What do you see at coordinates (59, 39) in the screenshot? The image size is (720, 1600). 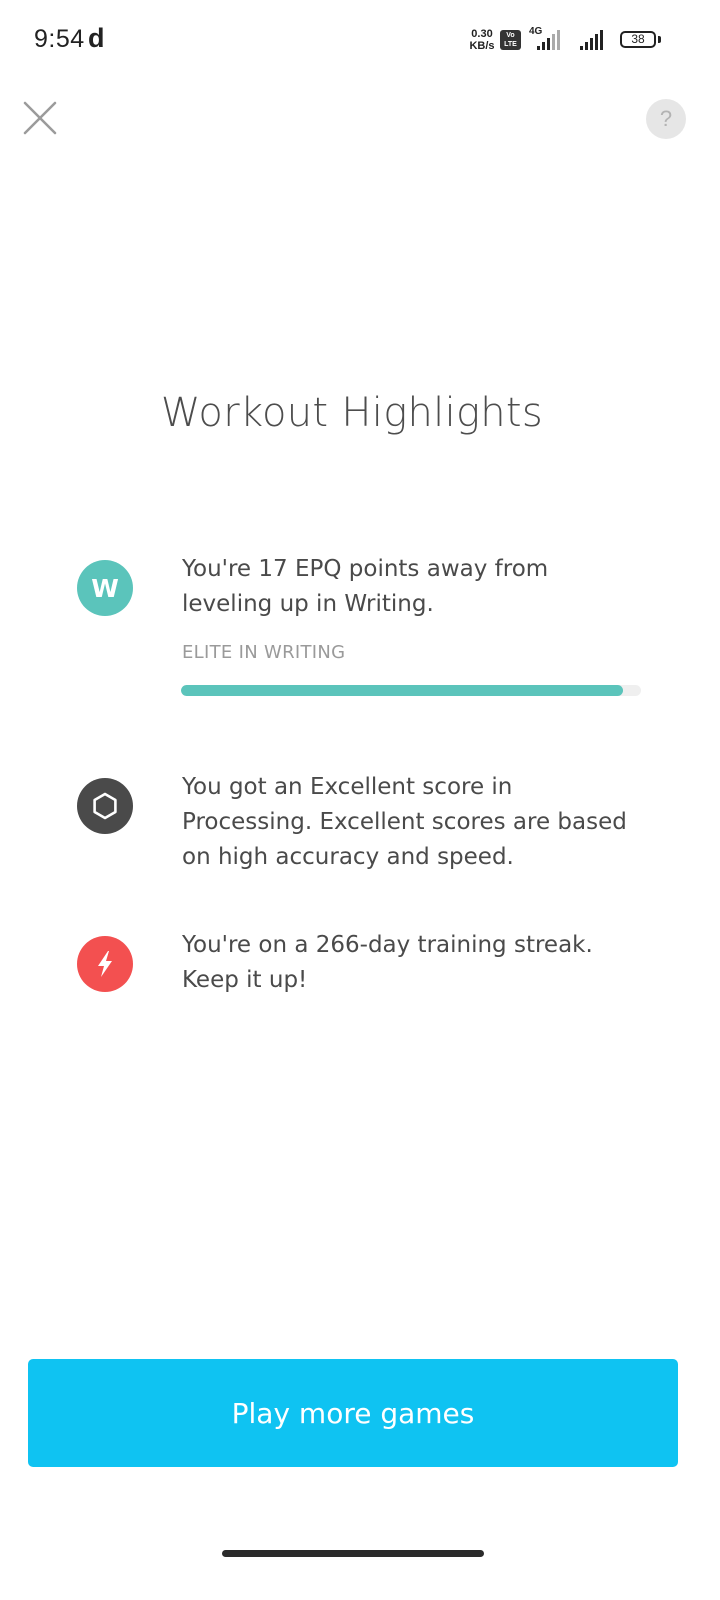 I see `status-time: 9:54` at bounding box center [59, 39].